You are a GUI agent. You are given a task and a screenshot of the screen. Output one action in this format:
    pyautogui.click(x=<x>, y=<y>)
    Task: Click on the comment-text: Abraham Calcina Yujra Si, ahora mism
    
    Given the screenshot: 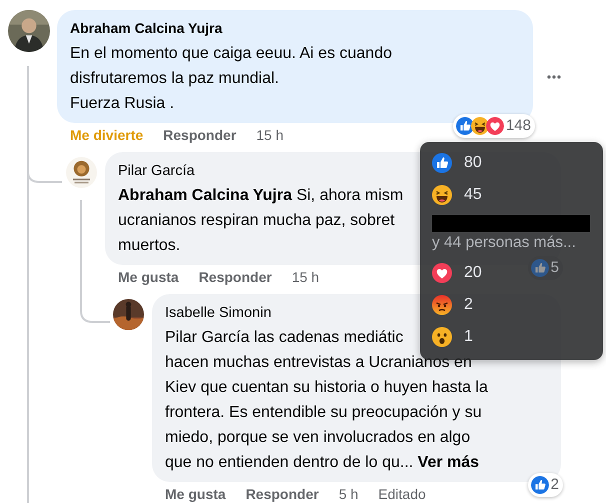 What is the action you would take?
    pyautogui.click(x=261, y=196)
    